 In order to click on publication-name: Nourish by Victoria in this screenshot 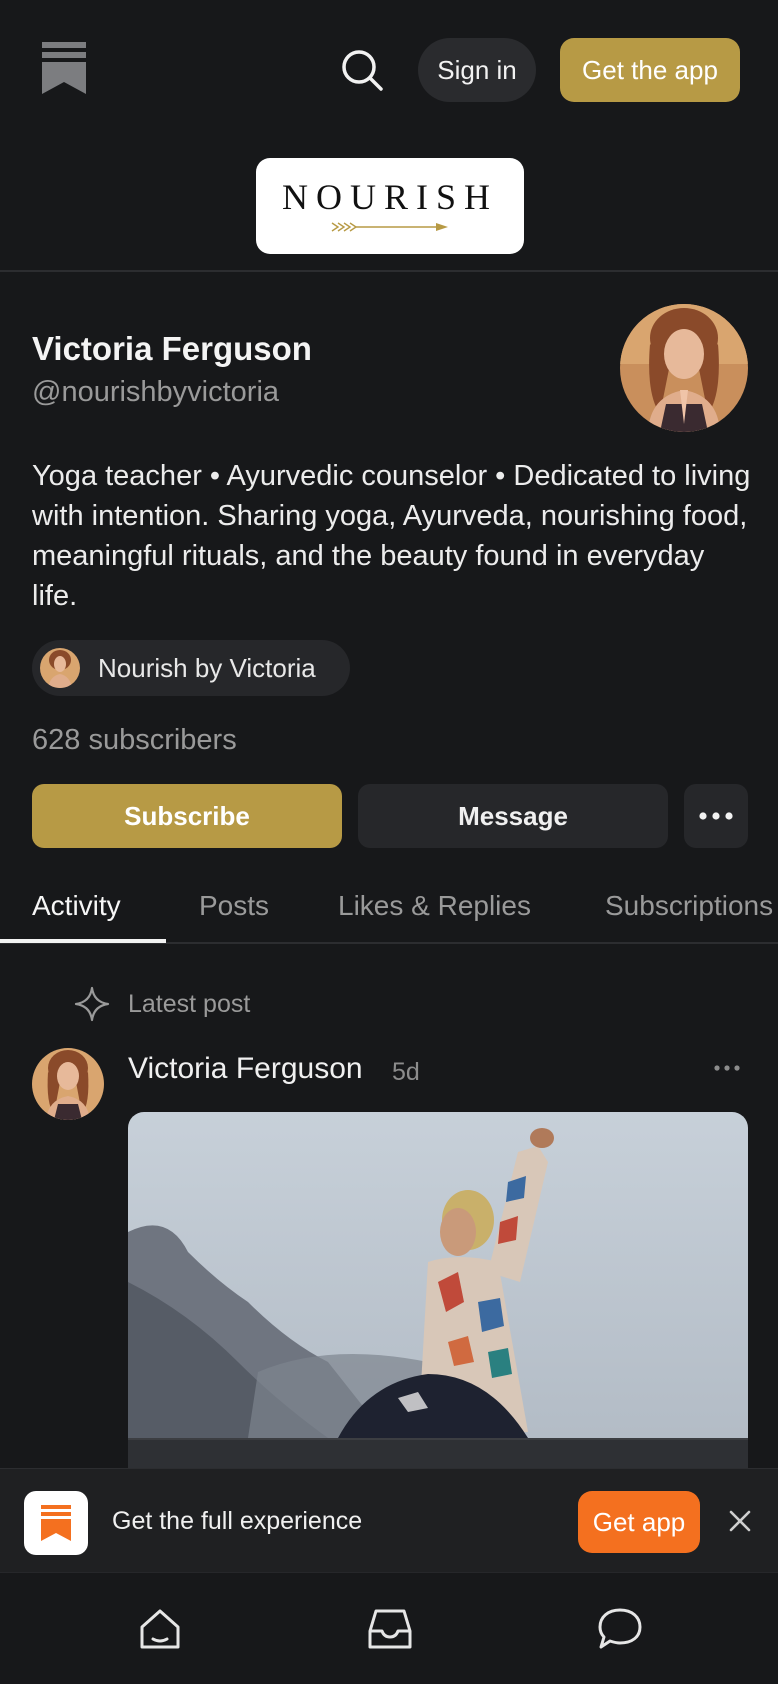, I will do `click(207, 667)`.